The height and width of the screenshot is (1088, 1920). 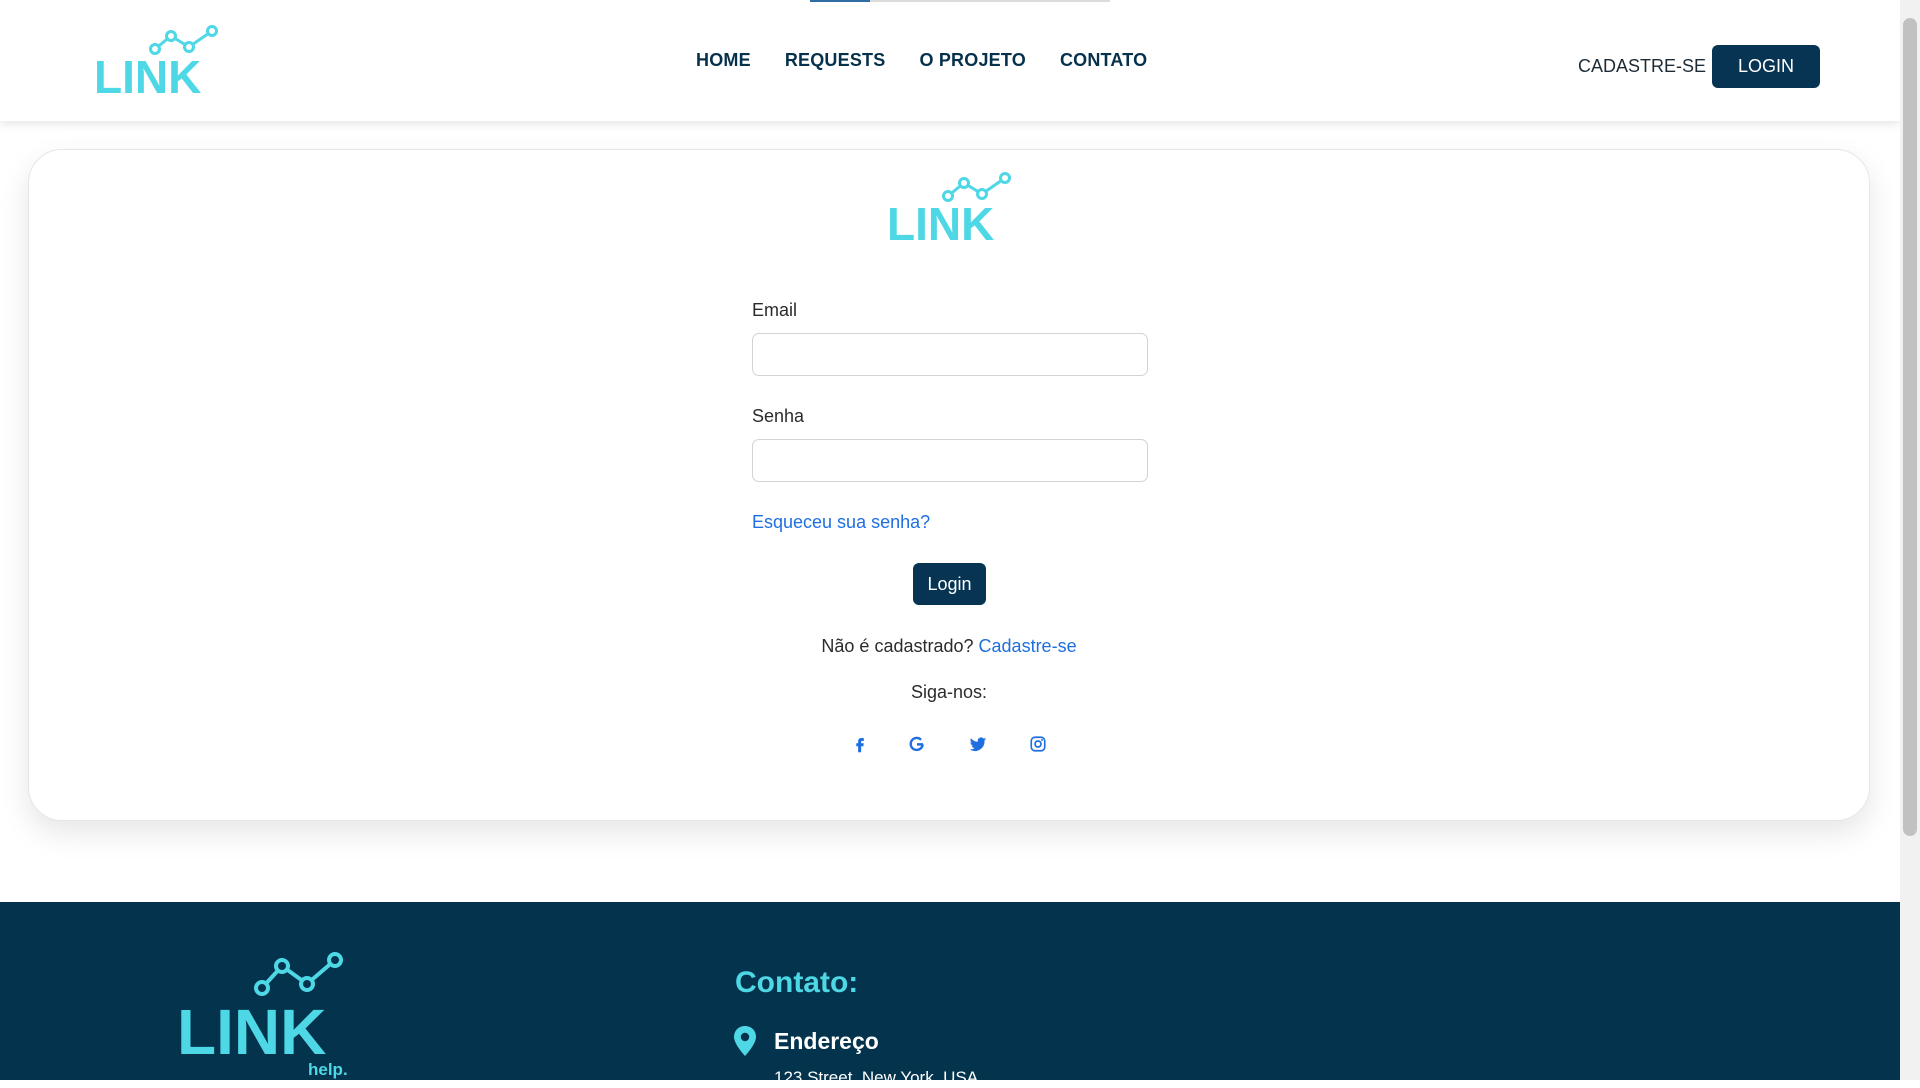 I want to click on email-label: Email, so click(x=775, y=310).